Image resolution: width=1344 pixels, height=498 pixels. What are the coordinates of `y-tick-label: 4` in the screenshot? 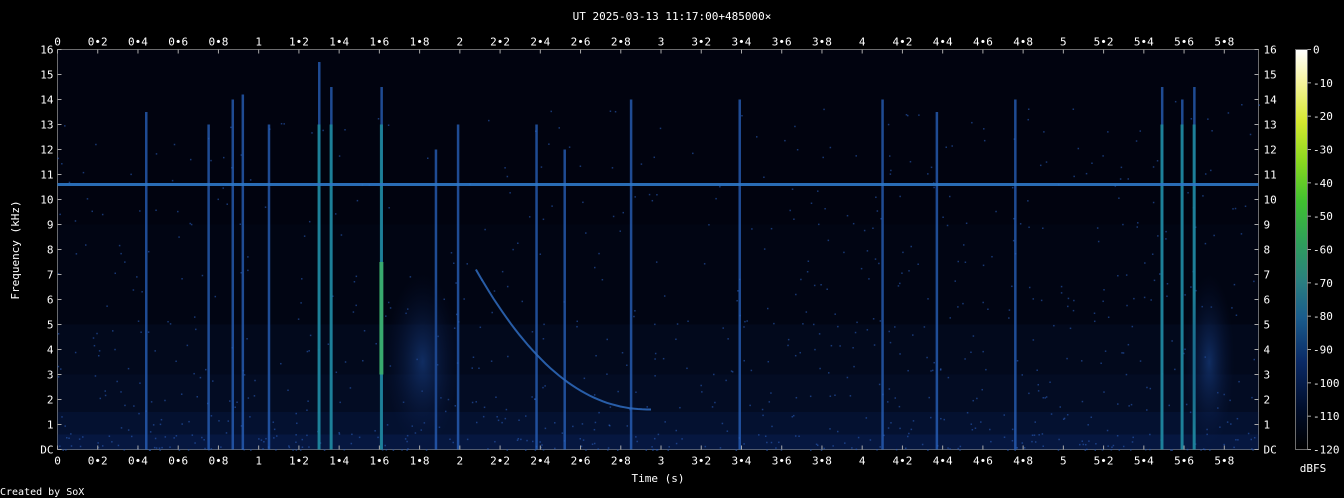 It's located at (50, 350).